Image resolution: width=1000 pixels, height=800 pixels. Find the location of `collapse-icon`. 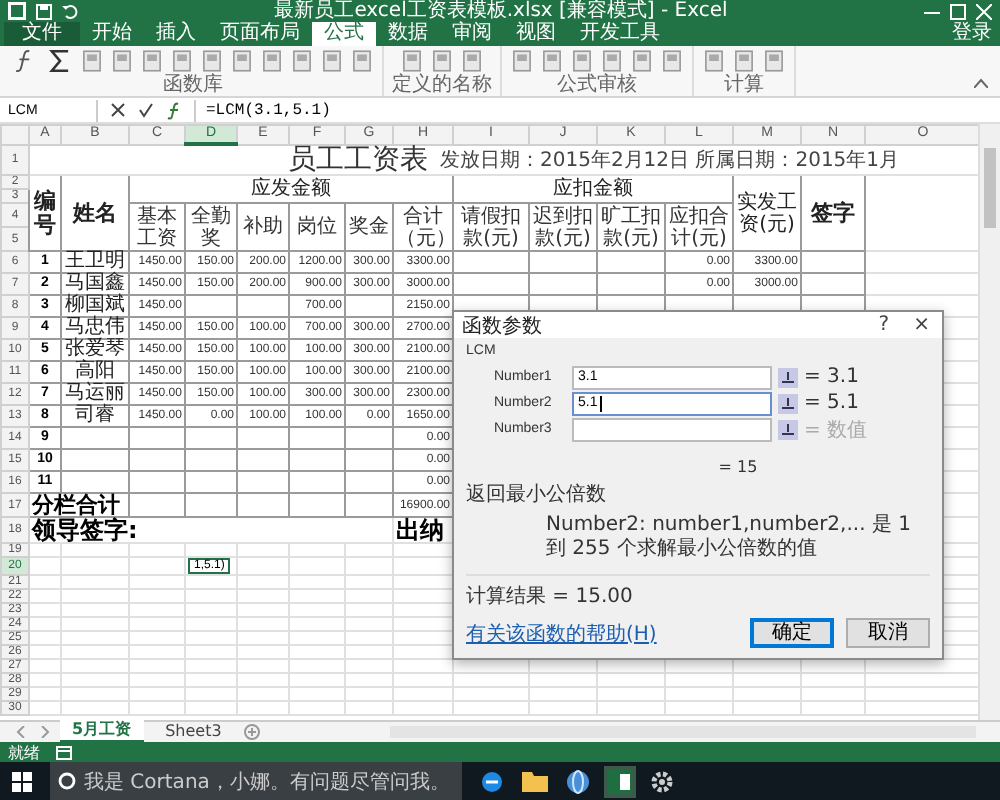

collapse-icon is located at coordinates (981, 83).